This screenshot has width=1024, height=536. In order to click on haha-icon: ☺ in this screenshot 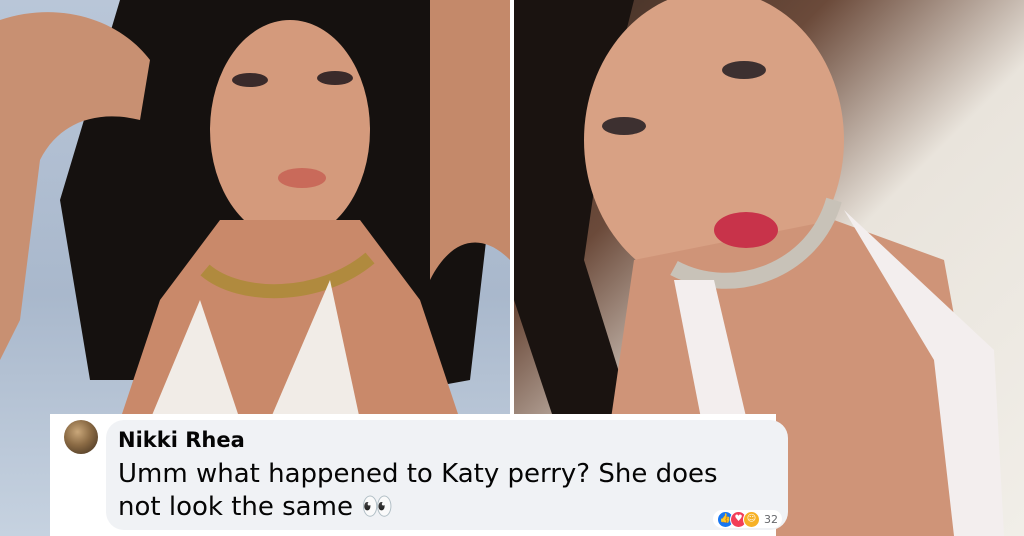, I will do `click(751, 519)`.